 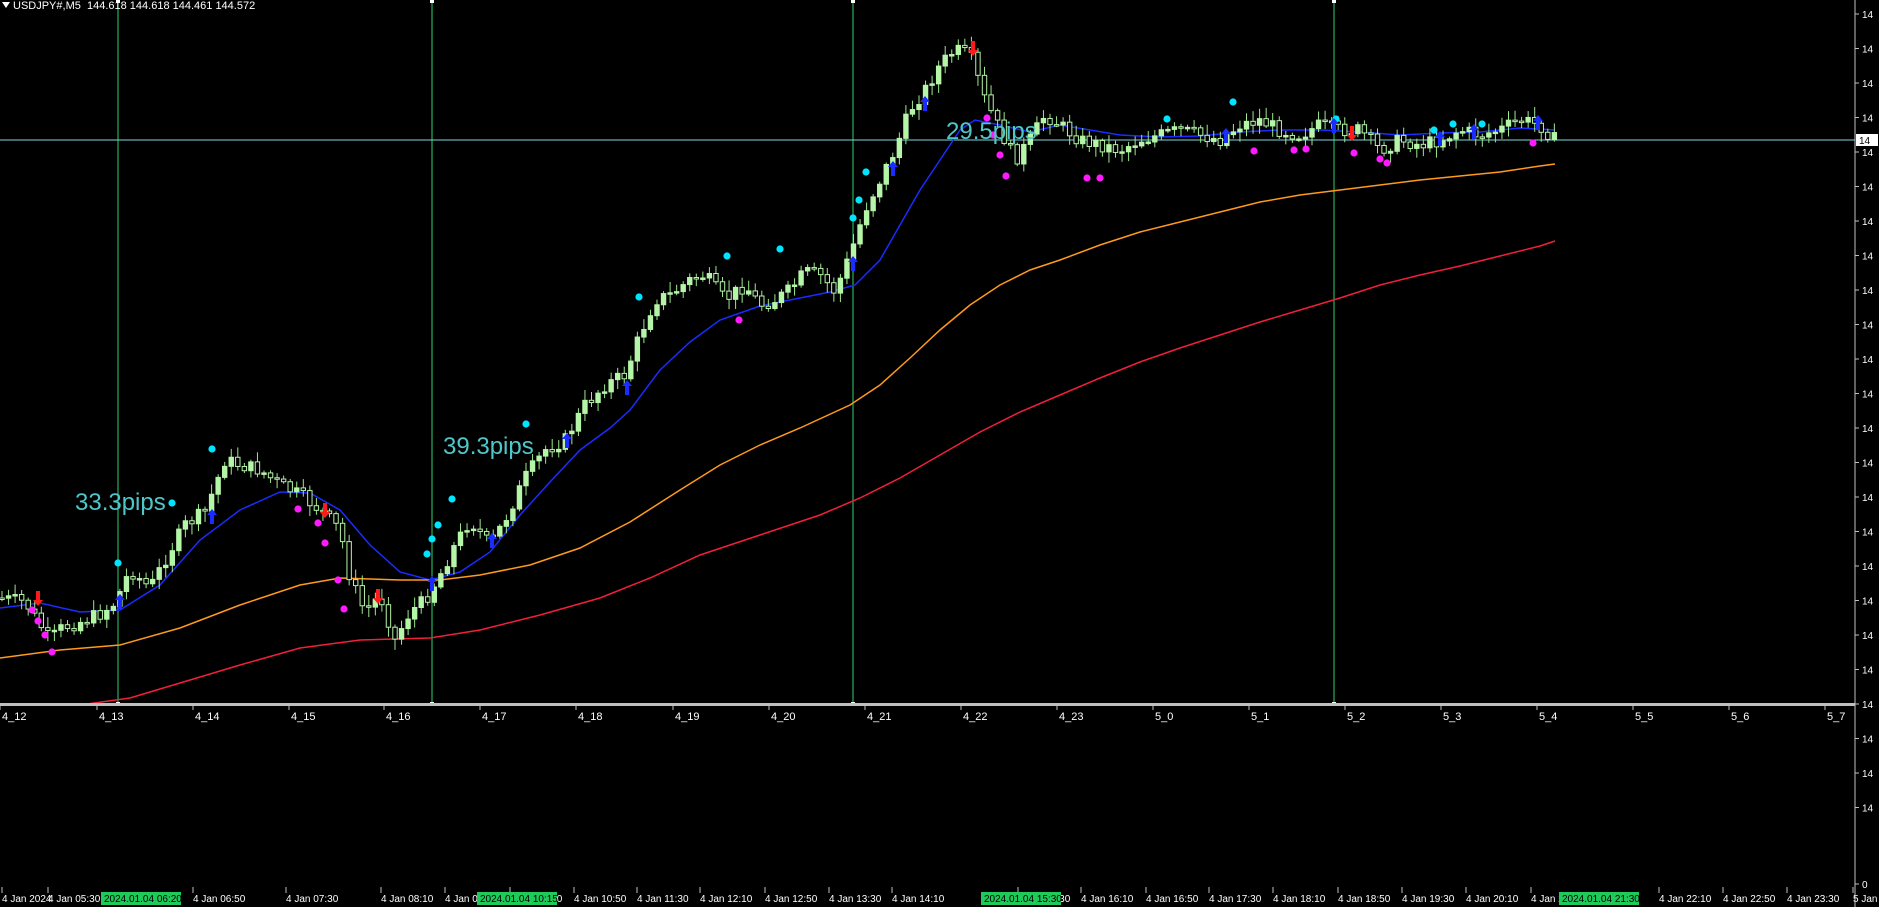 What do you see at coordinates (1364, 899) in the screenshot?
I see `time-label: 4 Jan 18:50` at bounding box center [1364, 899].